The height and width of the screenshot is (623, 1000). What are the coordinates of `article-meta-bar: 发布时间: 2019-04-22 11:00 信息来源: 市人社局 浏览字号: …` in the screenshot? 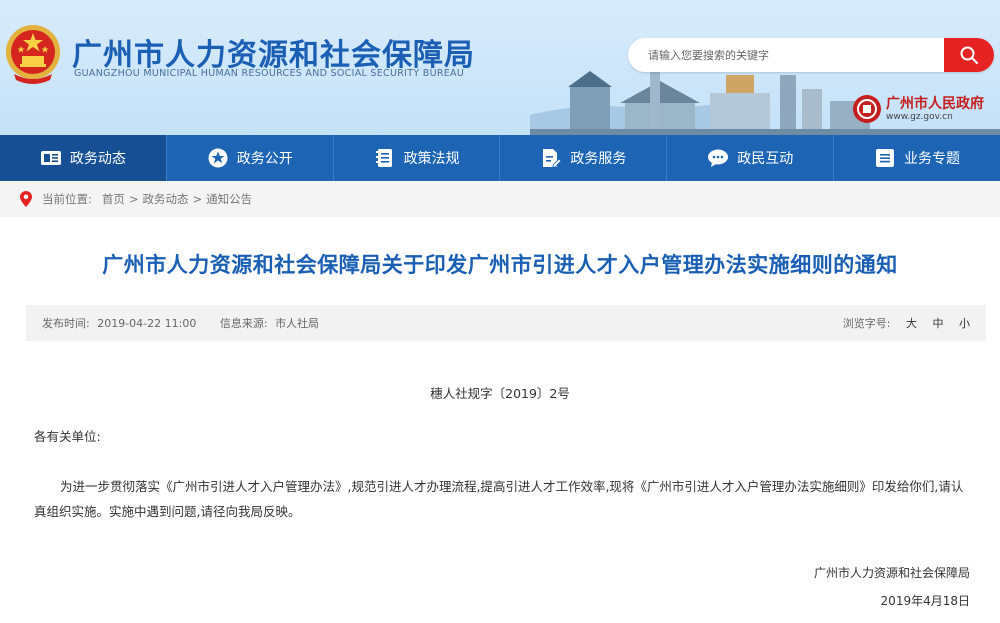 It's located at (506, 323).